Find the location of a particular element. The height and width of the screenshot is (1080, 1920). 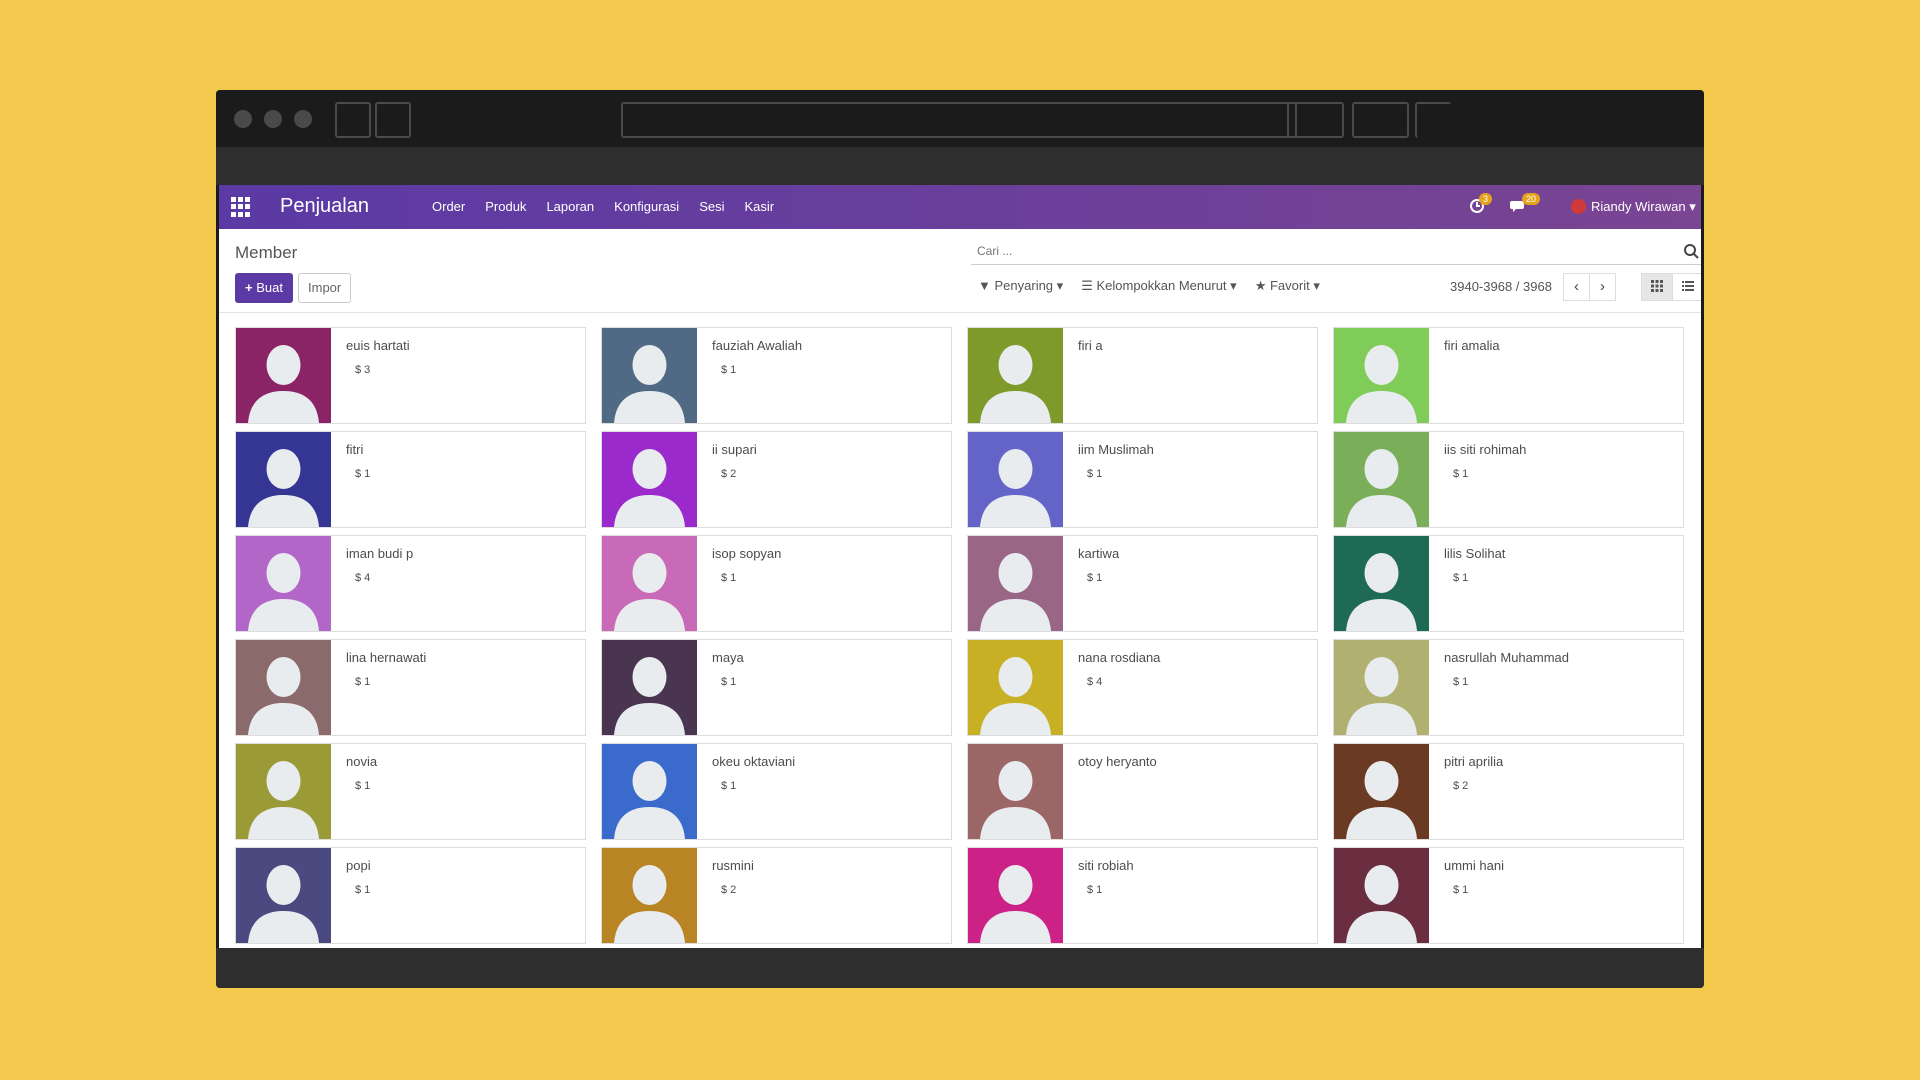

member-name: popi is located at coordinates (358, 865).